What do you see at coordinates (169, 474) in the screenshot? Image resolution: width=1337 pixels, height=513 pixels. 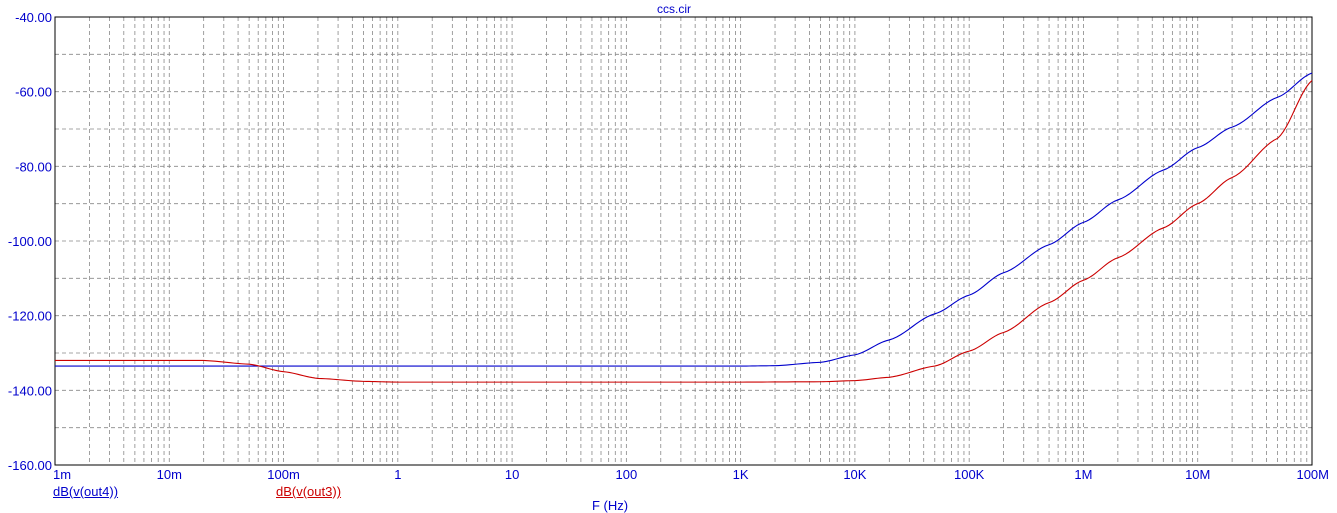 I see `x-tick-label: 10m` at bounding box center [169, 474].